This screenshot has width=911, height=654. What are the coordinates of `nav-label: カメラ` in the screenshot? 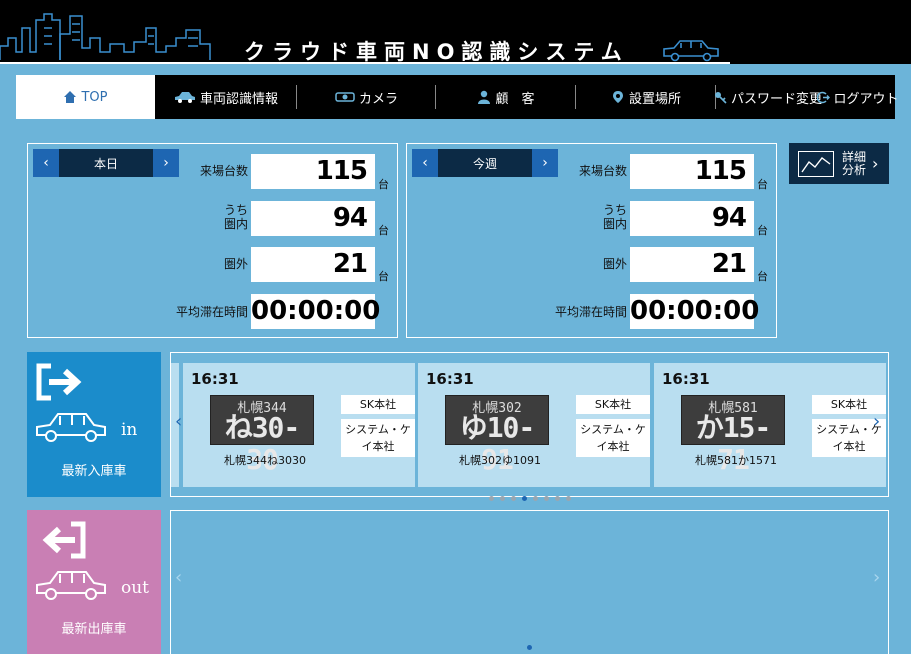 It's located at (378, 99).